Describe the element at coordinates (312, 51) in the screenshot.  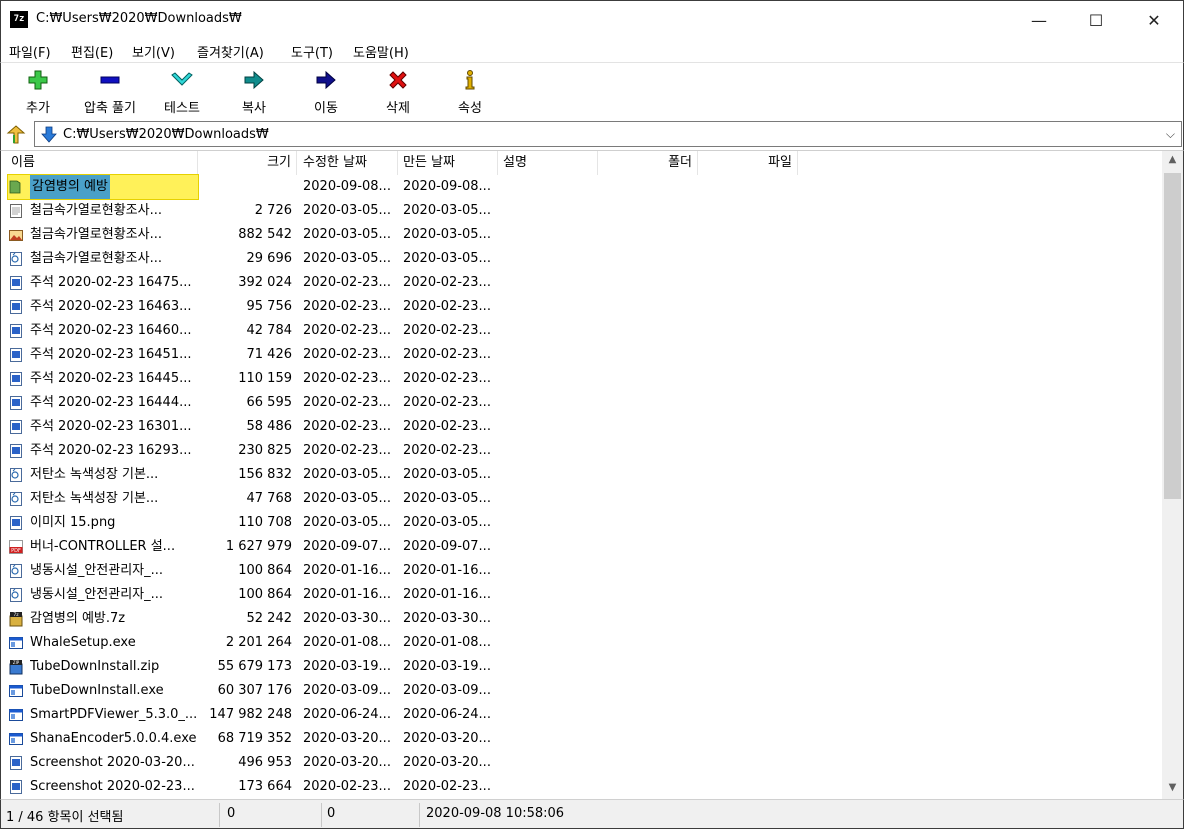
I see `menu-tools: 도구(T)` at that location.